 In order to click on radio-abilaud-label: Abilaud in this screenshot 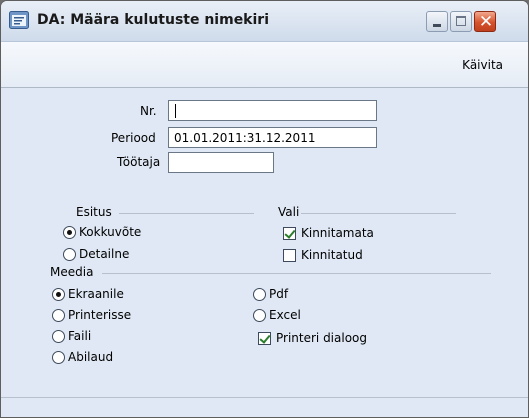, I will do `click(90, 357)`.